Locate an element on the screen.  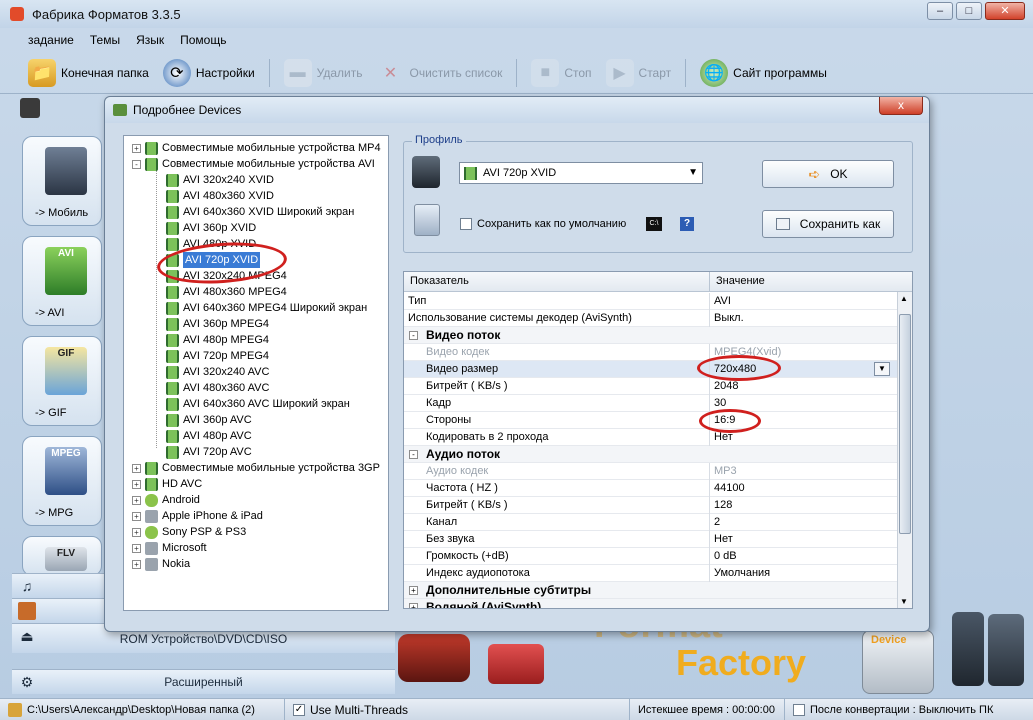
video-category-icon is located at coordinates (30, 108).